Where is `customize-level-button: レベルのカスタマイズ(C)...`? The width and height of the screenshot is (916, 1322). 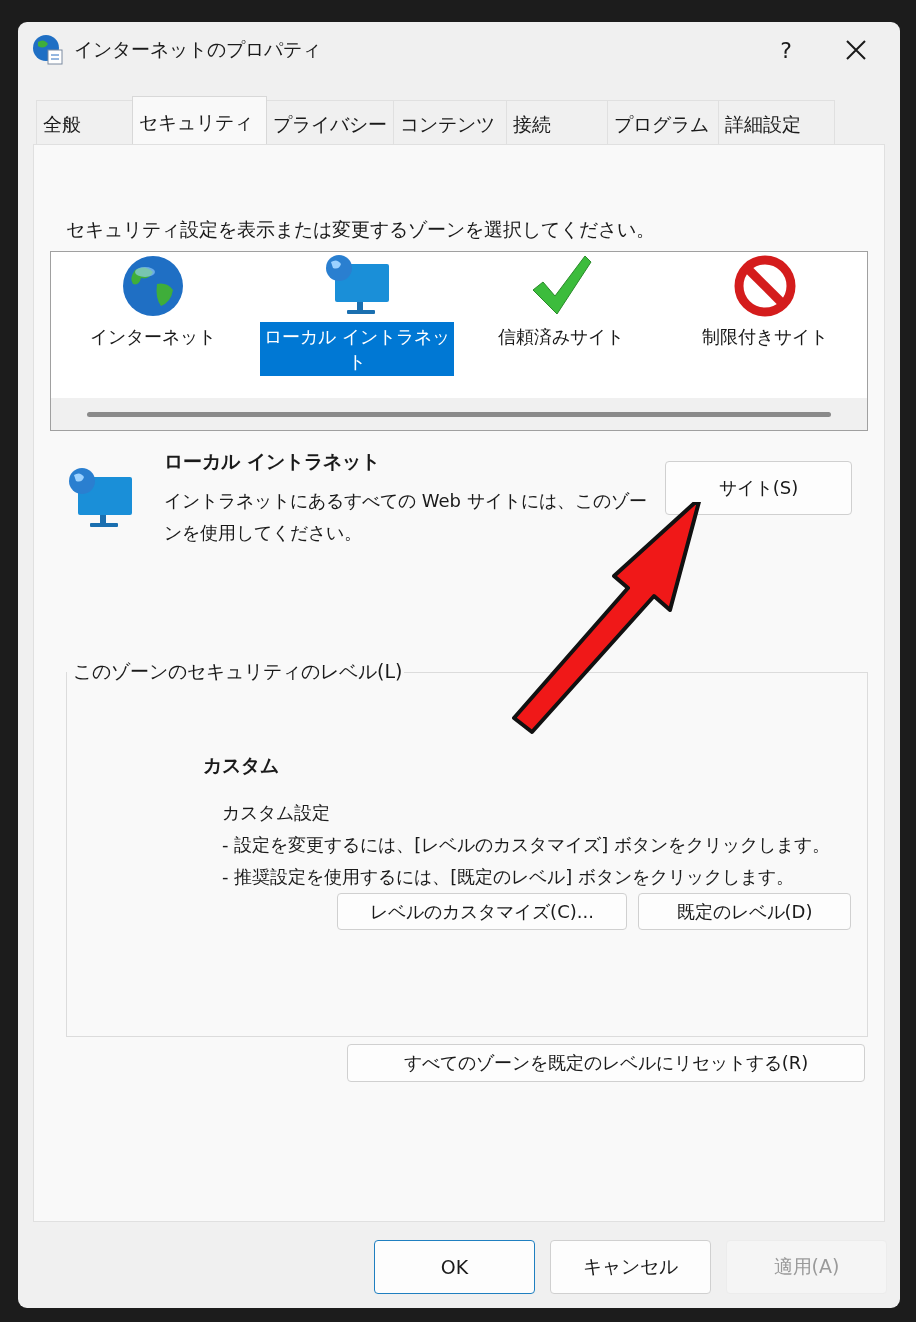 customize-level-button: レベルのカスタマイズ(C)... is located at coordinates (482, 911).